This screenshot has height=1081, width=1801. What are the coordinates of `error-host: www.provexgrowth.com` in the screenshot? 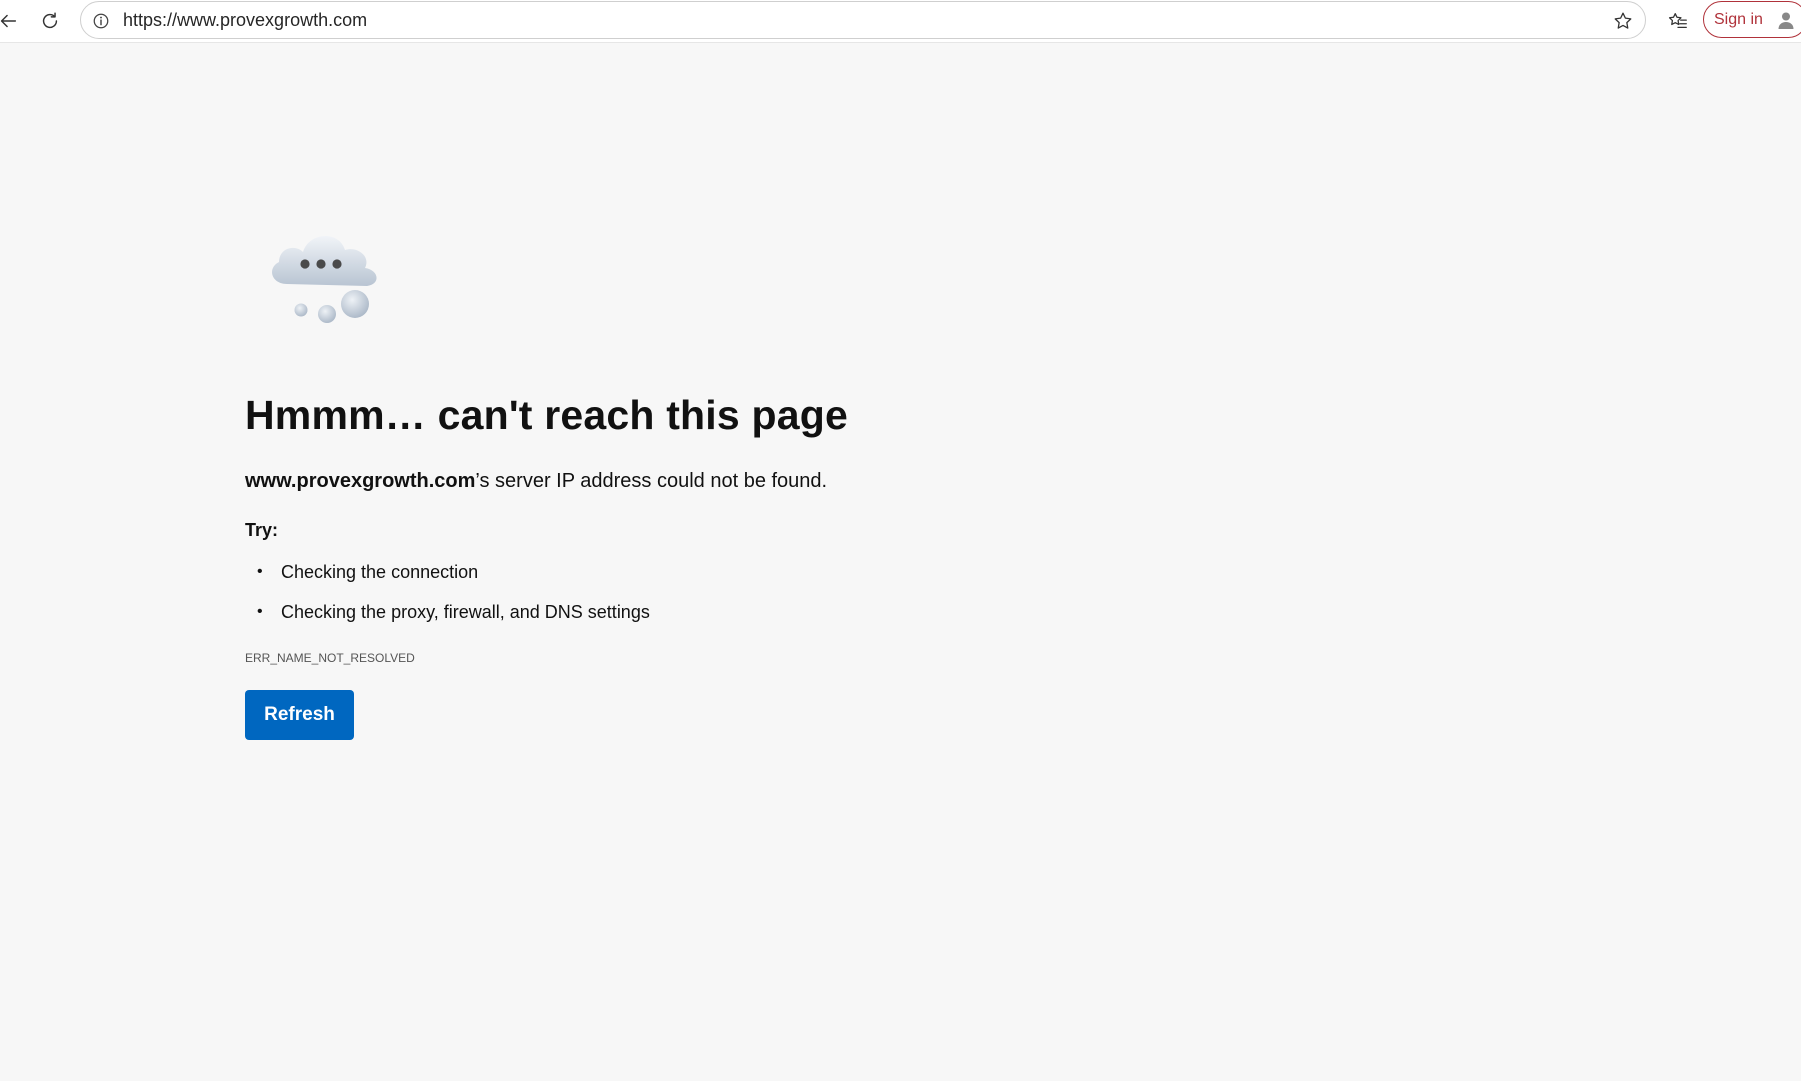 It's located at (360, 481).